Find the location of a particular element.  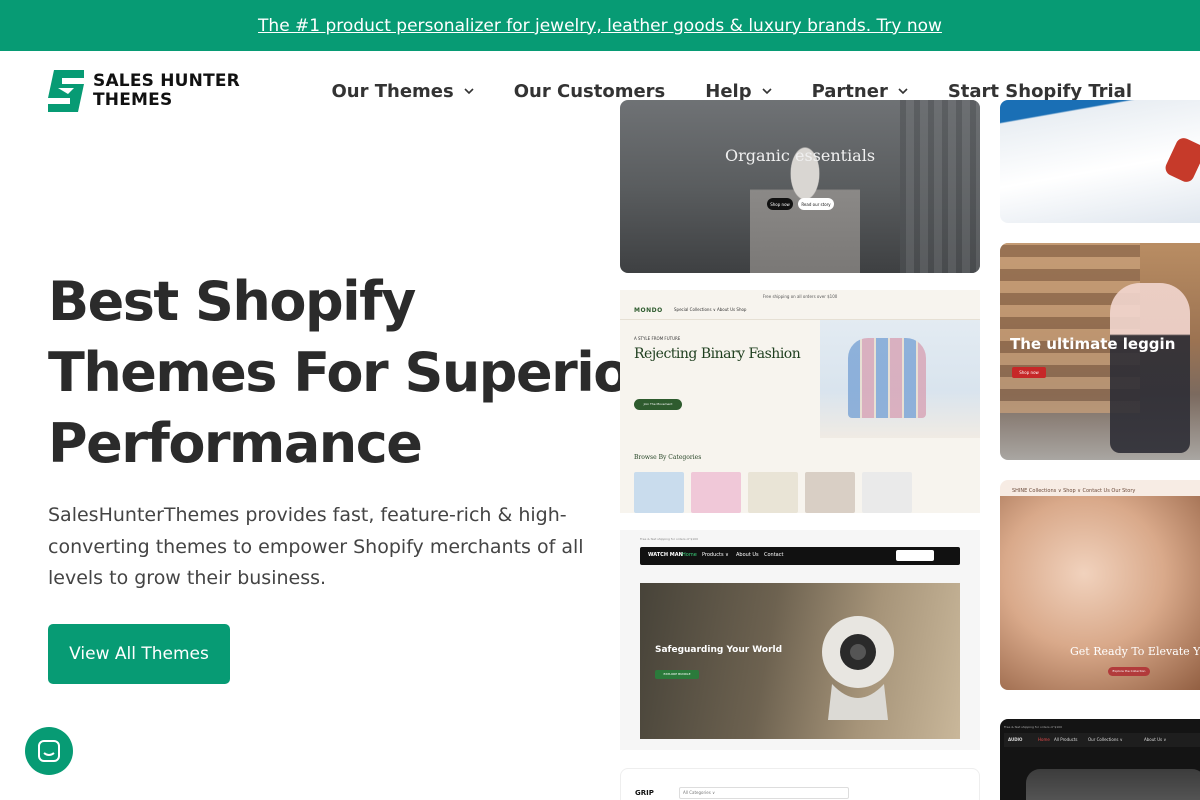

preview-audio-nav-item: Home is located at coordinates (1044, 739).